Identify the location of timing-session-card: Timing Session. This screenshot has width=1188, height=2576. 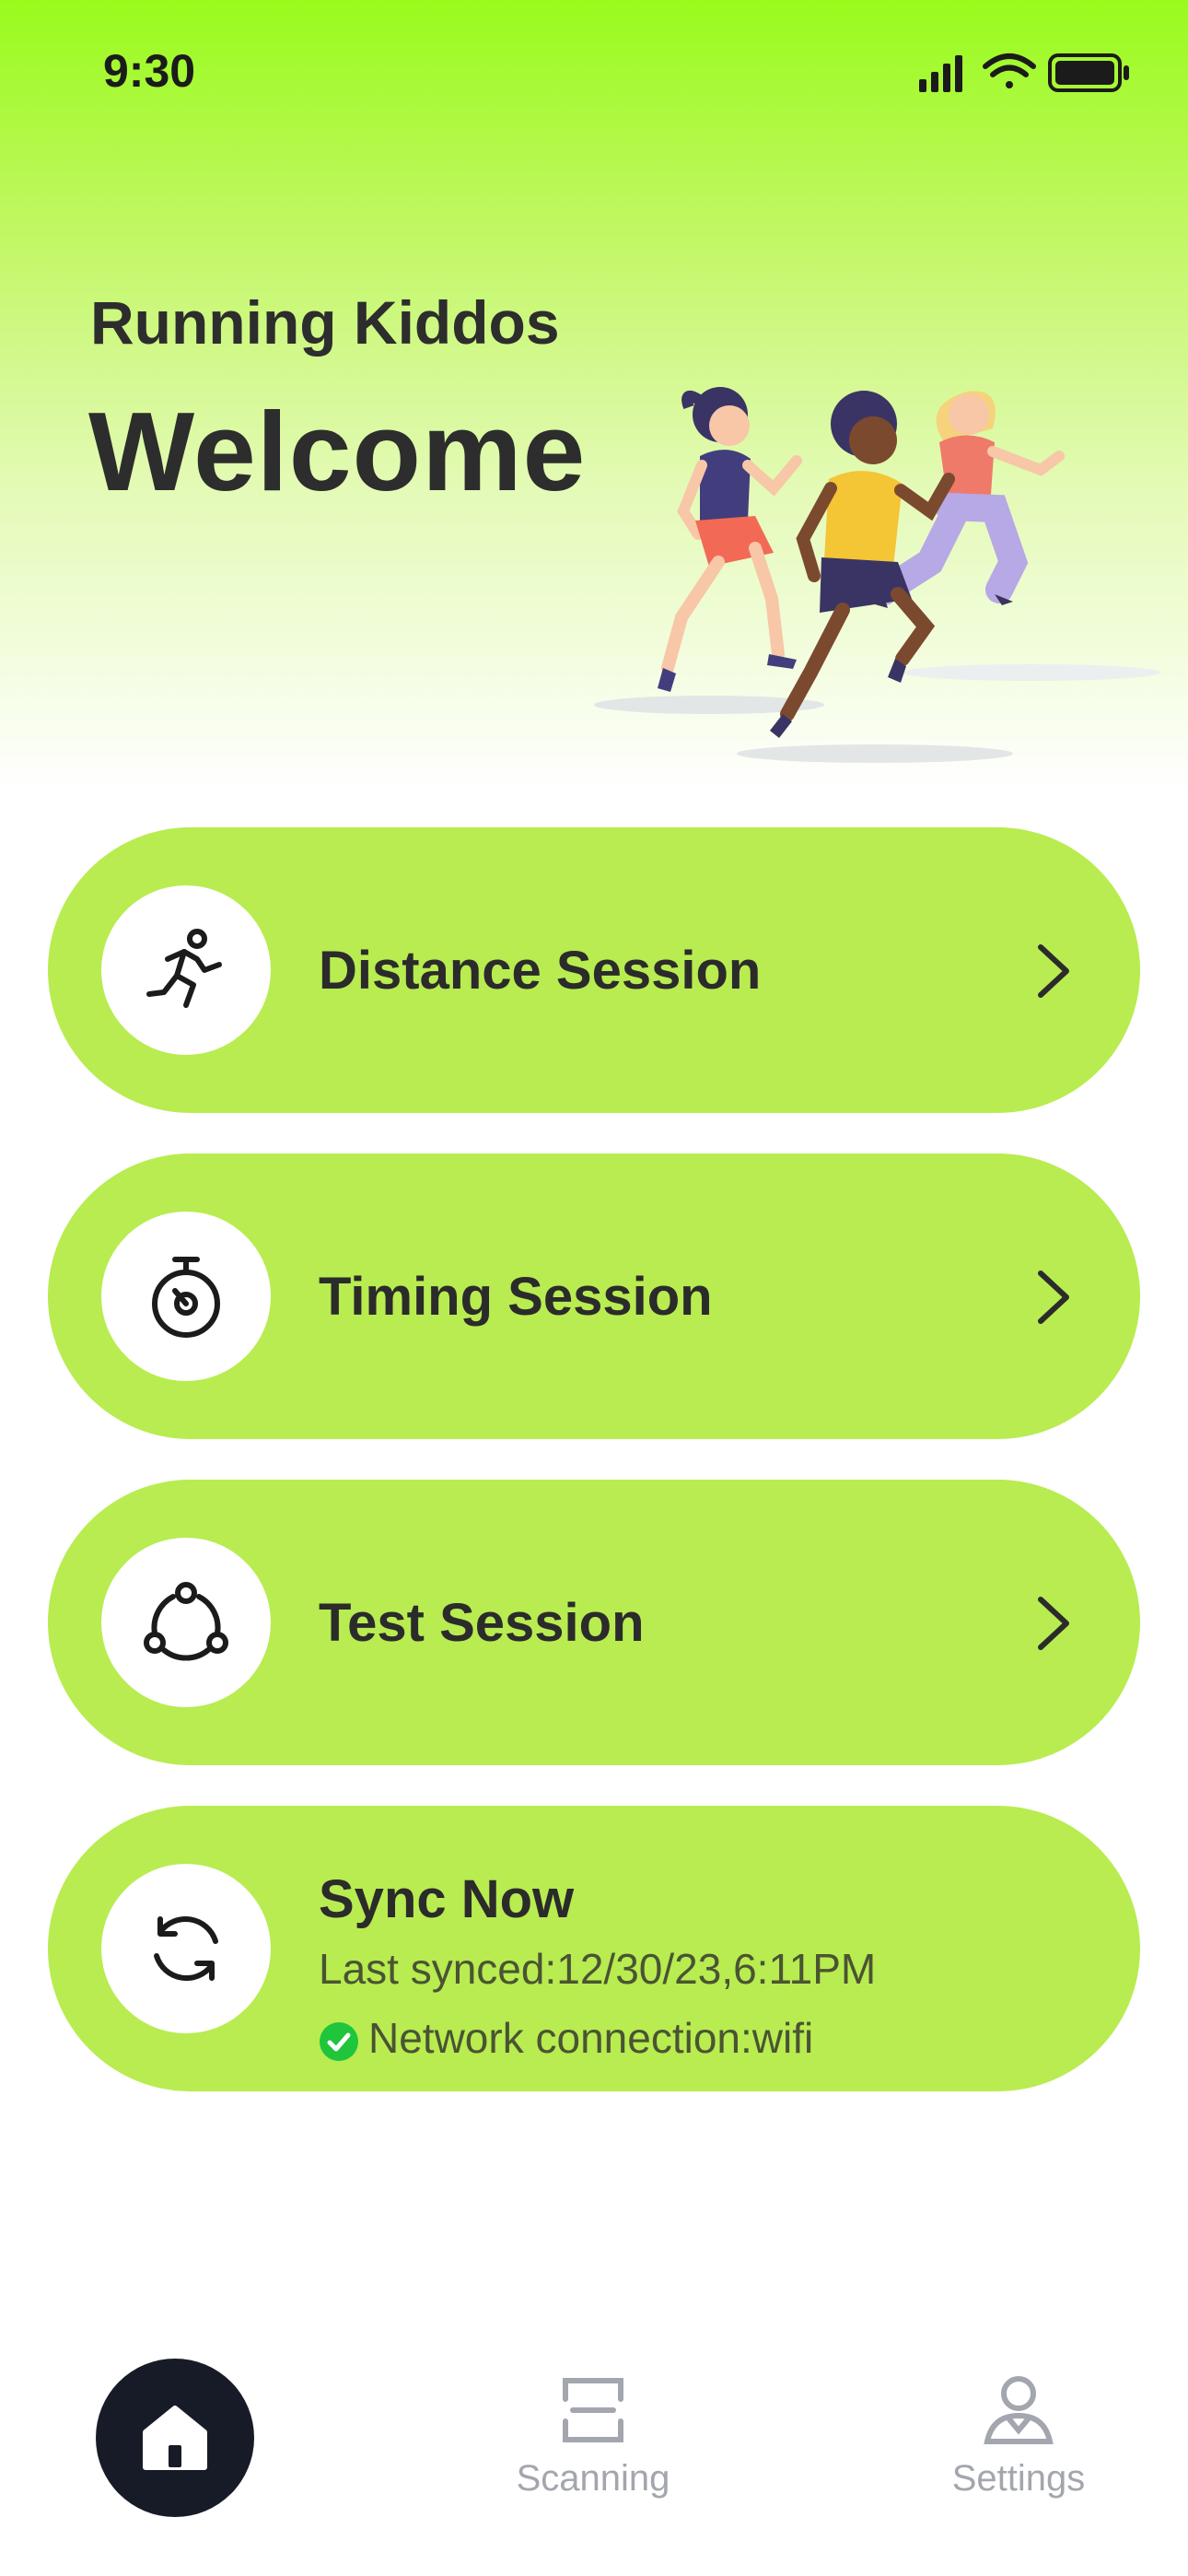
(594, 1296).